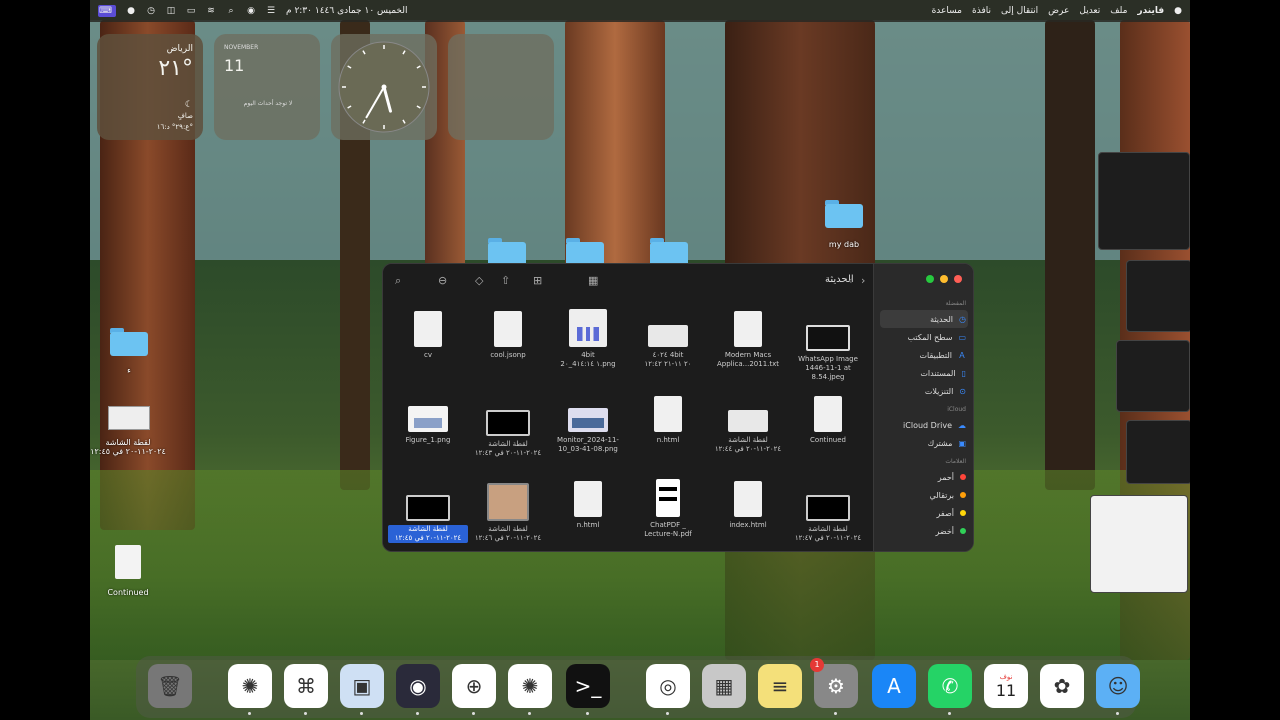 The image size is (1280, 720). What do you see at coordinates (1006, 686) in the screenshot?
I see `dock-calendar-icon: نوف 11` at bounding box center [1006, 686].